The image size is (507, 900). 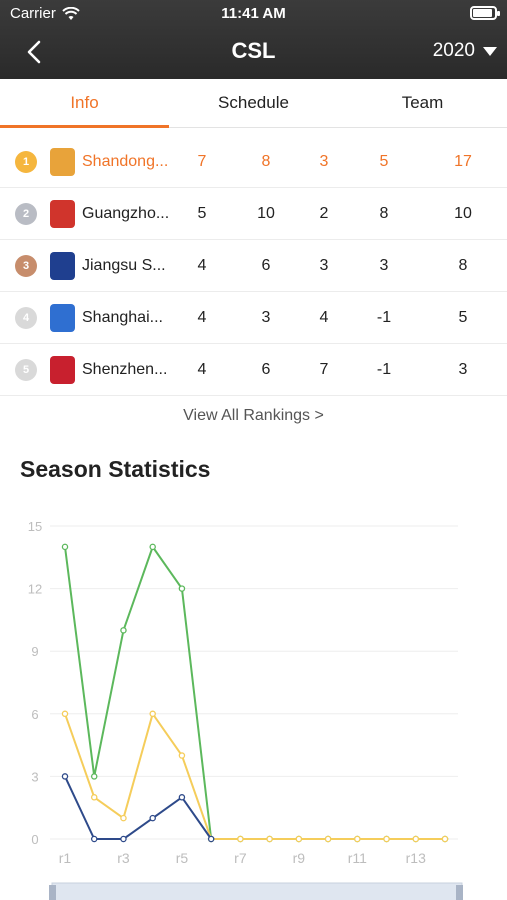 What do you see at coordinates (253, 318) in the screenshot?
I see `table-row: 4 Shanghai... 4 3 4 -1 5` at bounding box center [253, 318].